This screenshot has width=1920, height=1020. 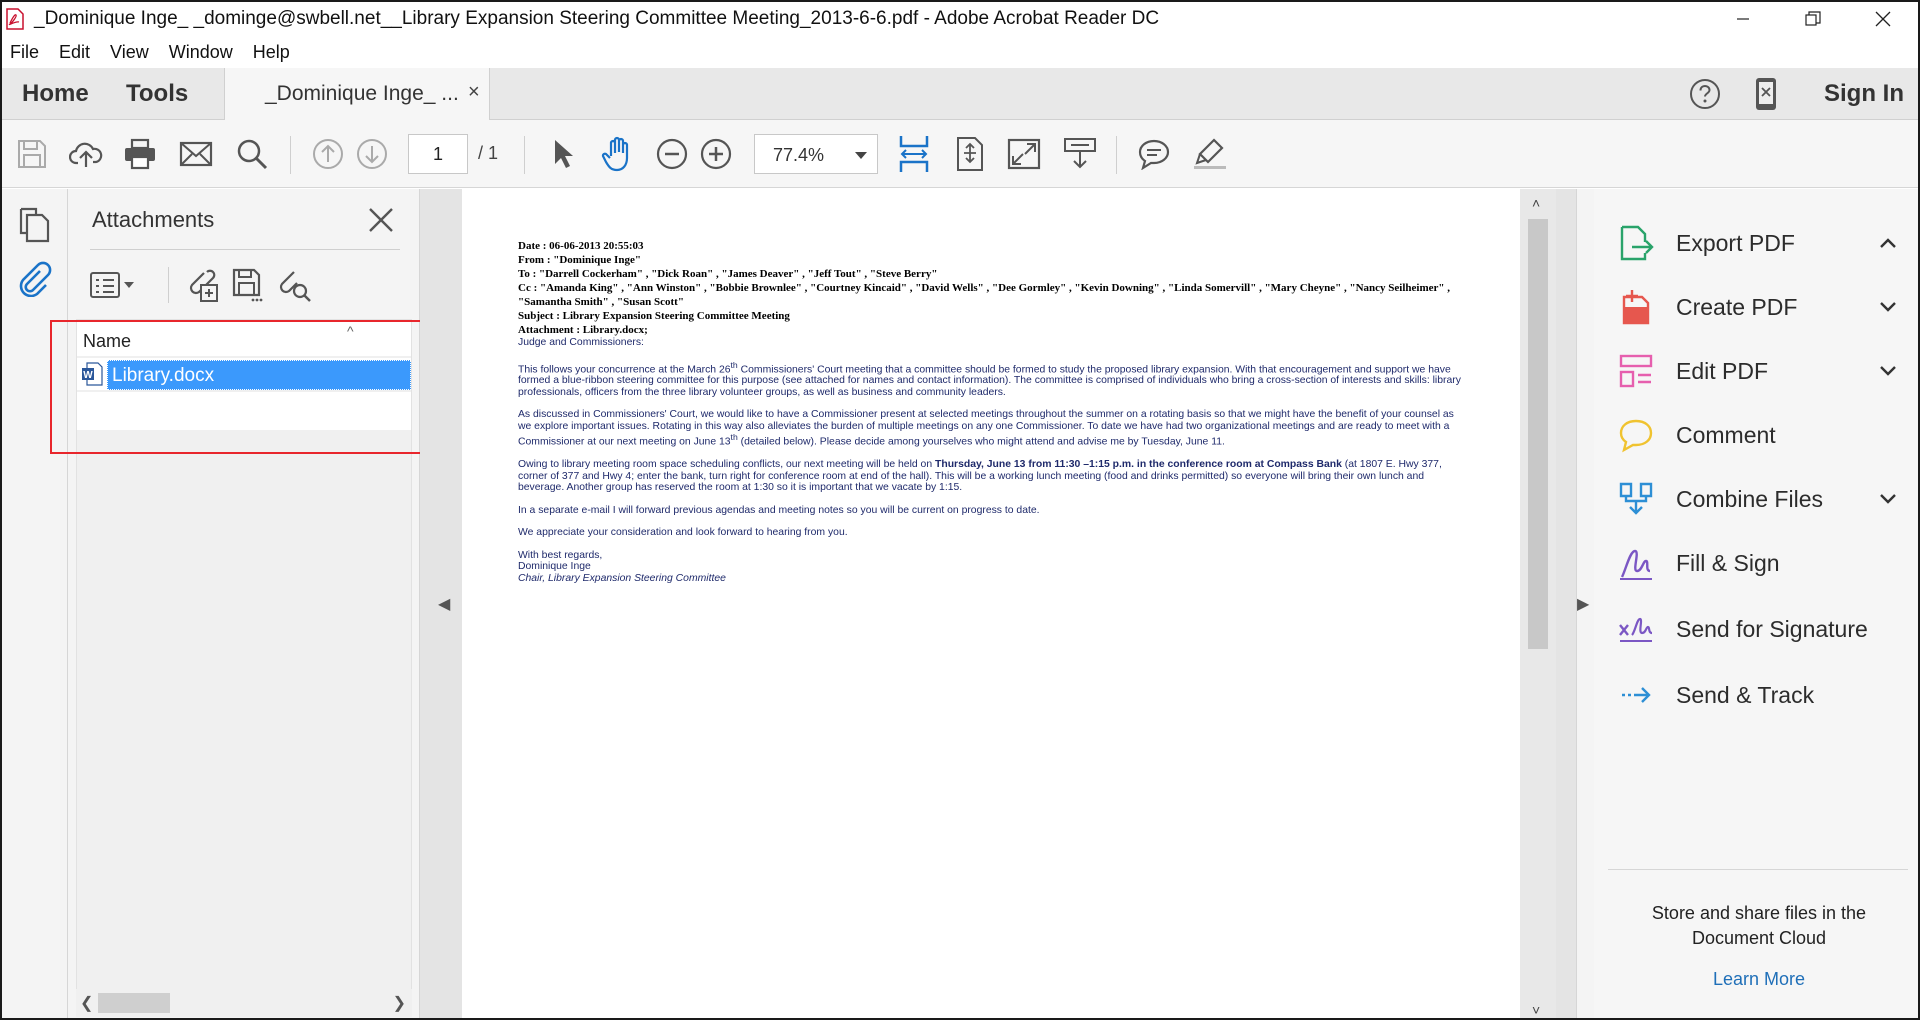 I want to click on menu-file: File, so click(x=24, y=52).